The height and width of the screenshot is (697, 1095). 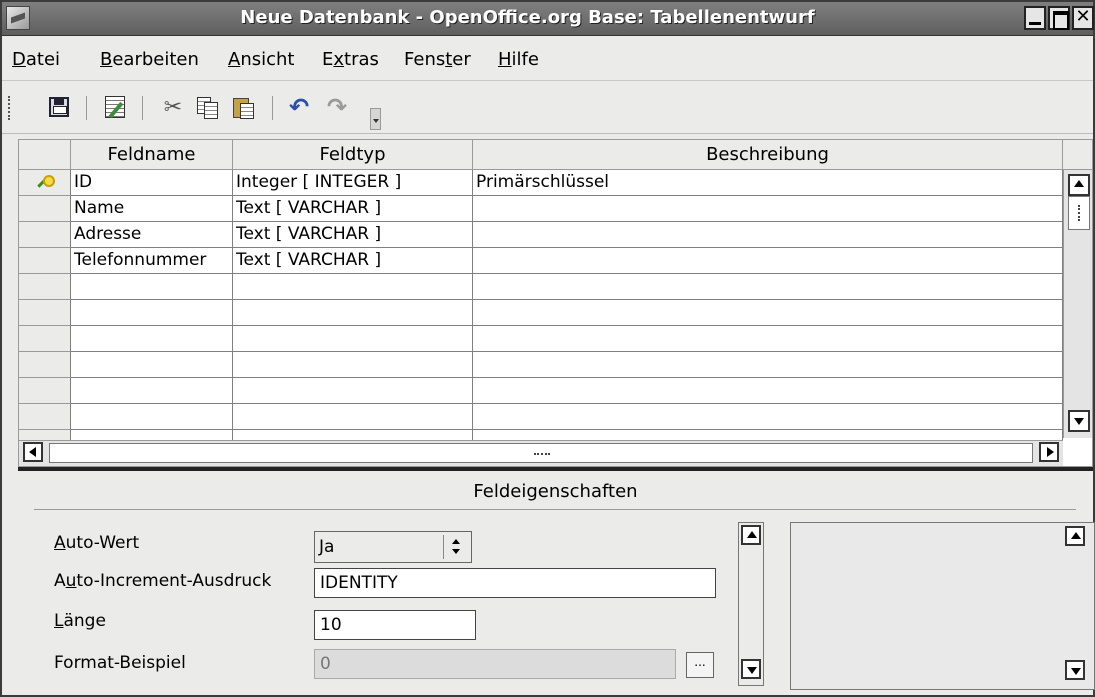 What do you see at coordinates (243, 107) in the screenshot?
I see `paste-button` at bounding box center [243, 107].